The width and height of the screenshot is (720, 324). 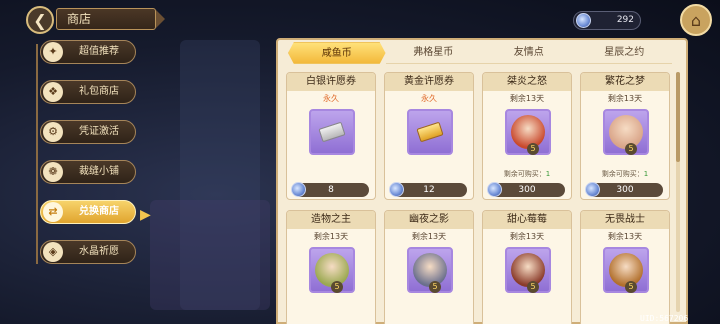 I want to click on crystal-icon: ◈, so click(x=53, y=252).